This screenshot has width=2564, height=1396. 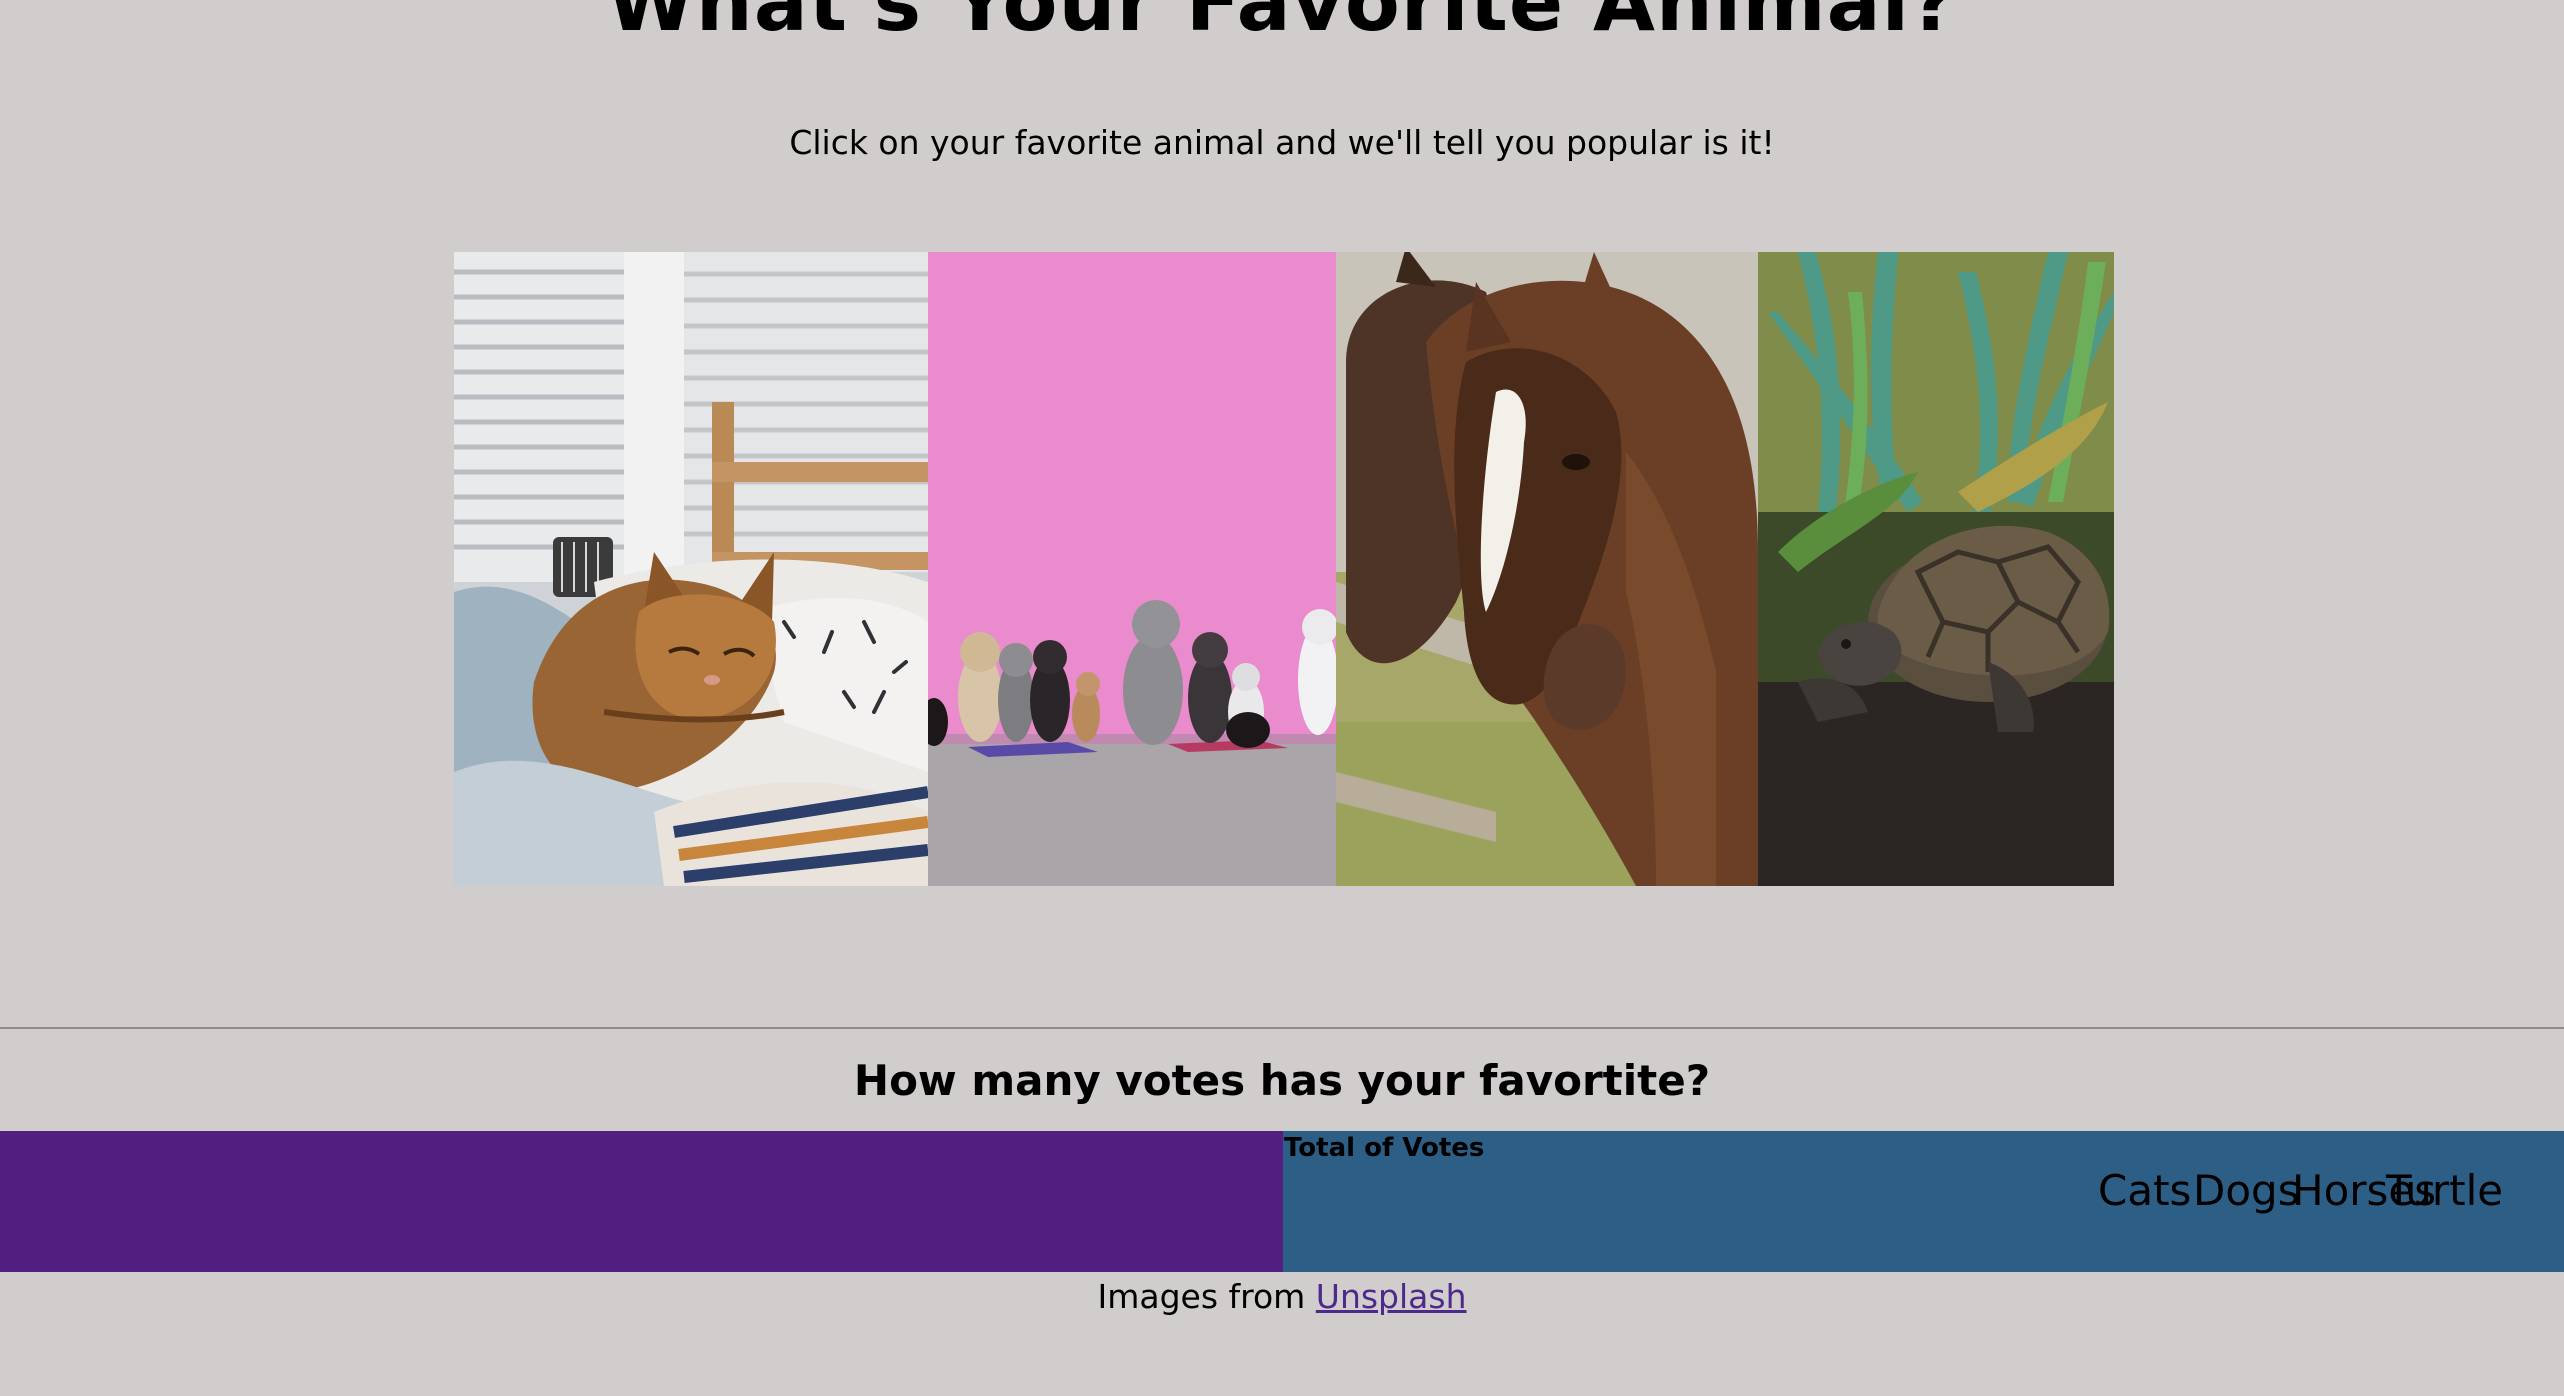 I want to click on chart-category-label: Cats, so click(x=2144, y=1190).